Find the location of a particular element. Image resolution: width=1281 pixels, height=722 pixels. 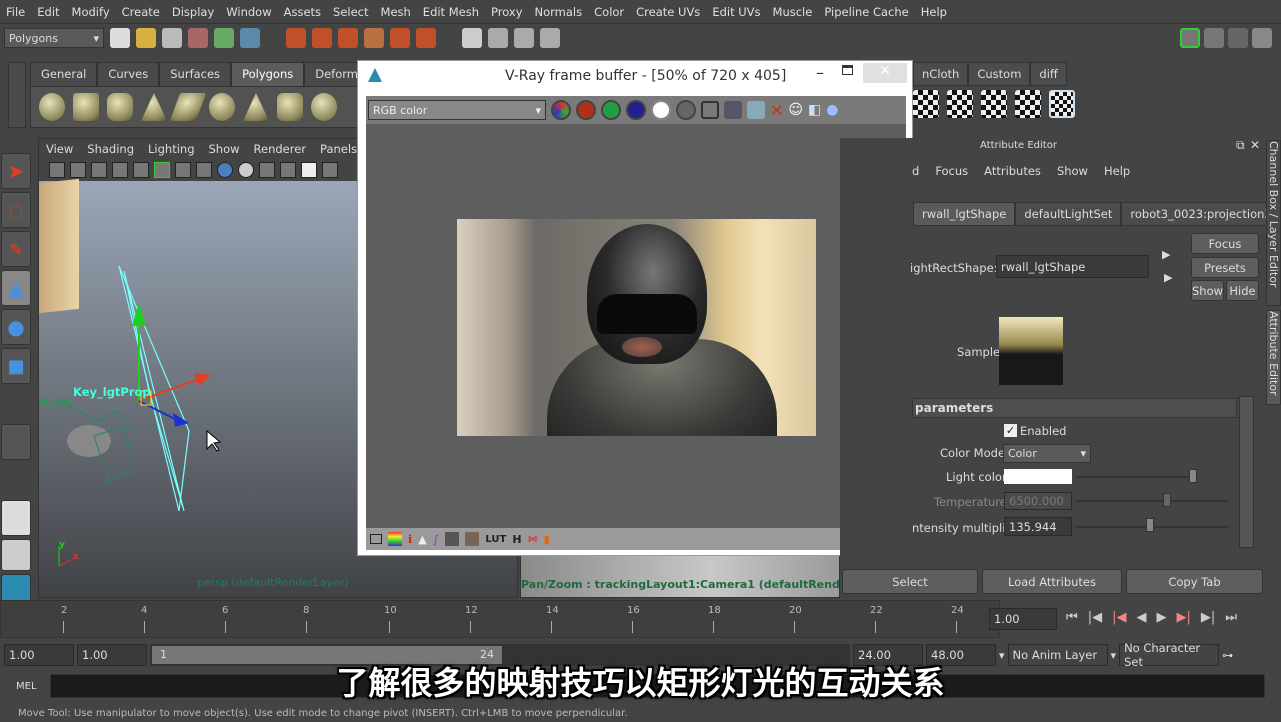

menu-create-uvs: Create UVs is located at coordinates (668, 12).